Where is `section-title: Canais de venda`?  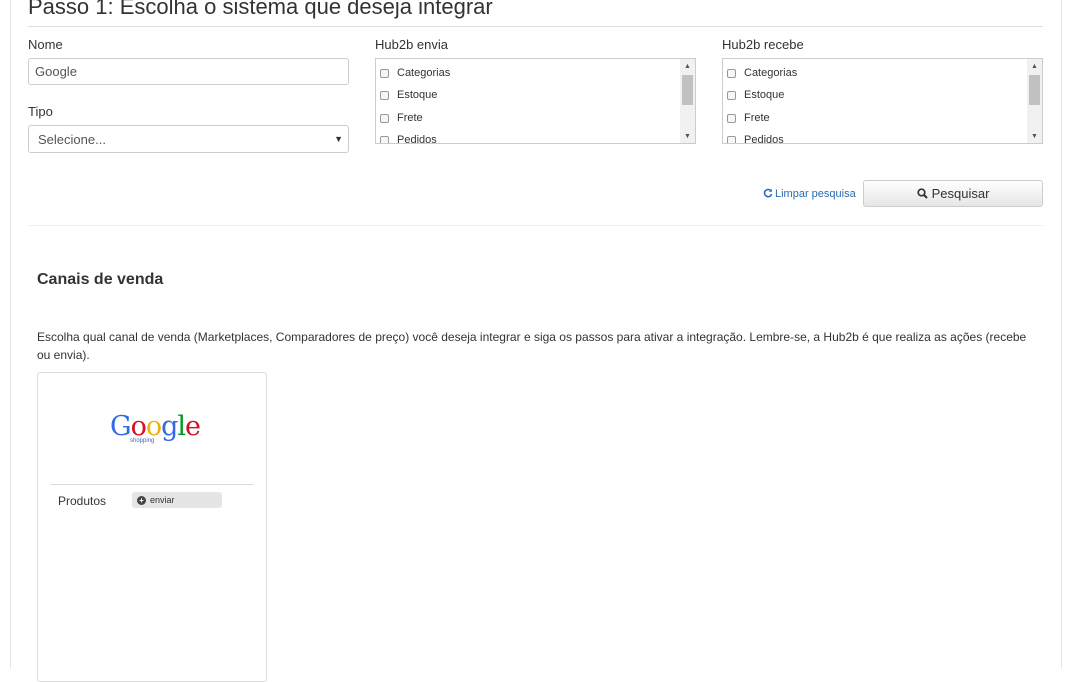
section-title: Canais de venda is located at coordinates (100, 279).